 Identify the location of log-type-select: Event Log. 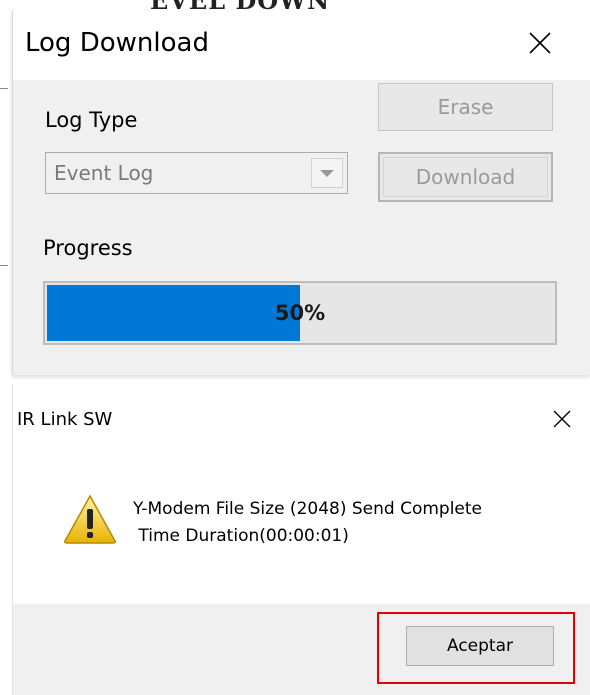
(196, 173).